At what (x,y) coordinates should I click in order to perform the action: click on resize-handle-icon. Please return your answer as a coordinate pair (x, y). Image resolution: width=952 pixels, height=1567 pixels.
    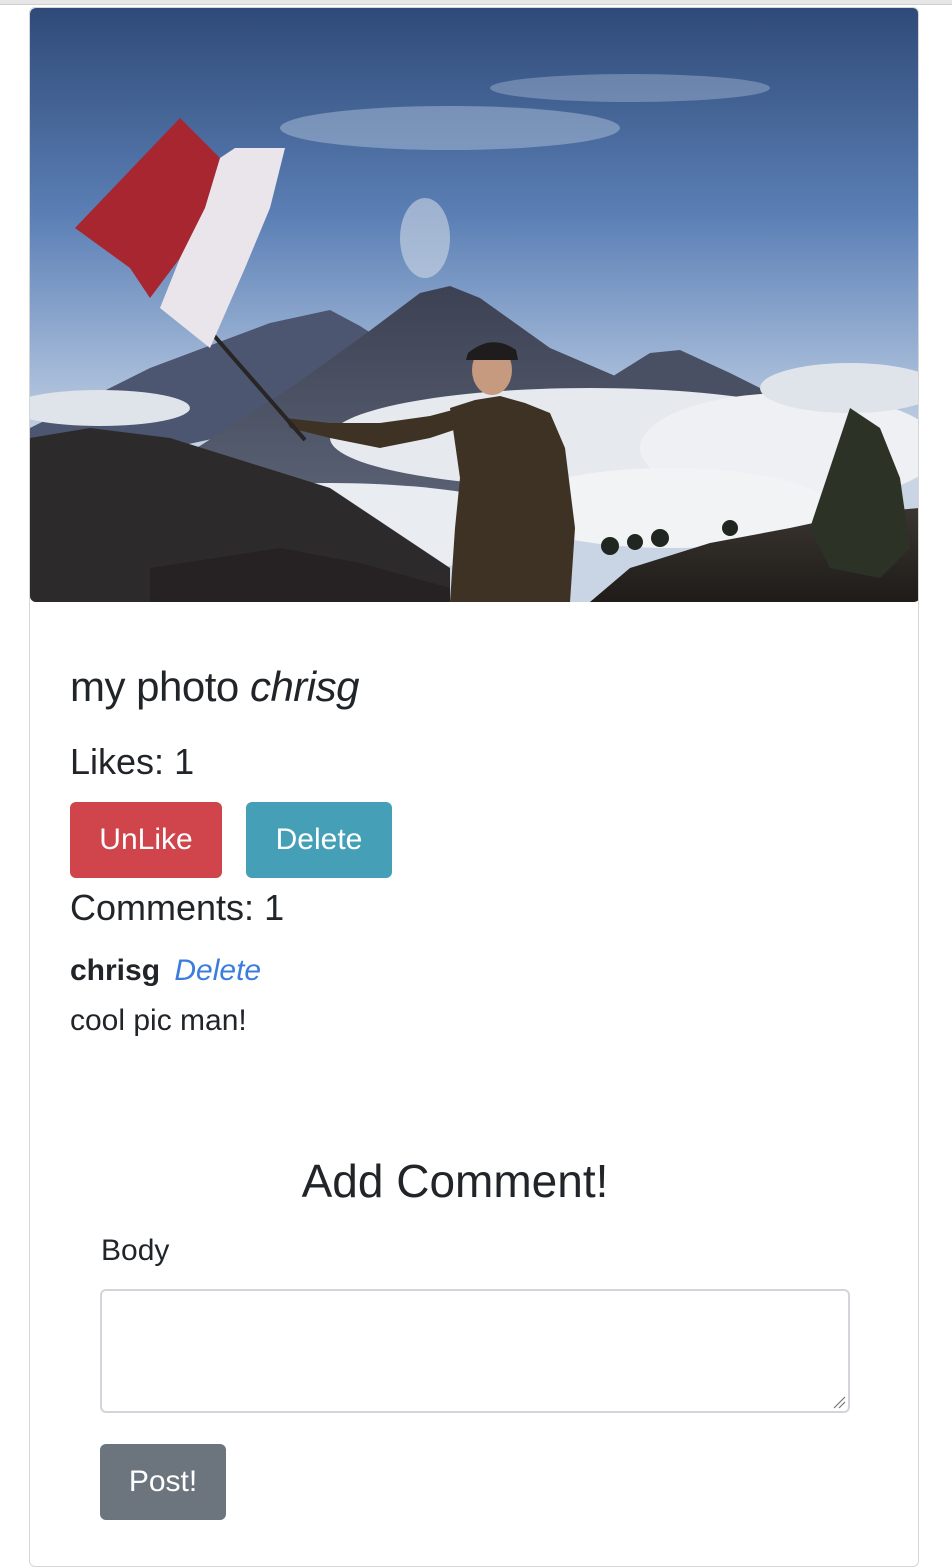
    Looking at the image, I should click on (839, 1402).